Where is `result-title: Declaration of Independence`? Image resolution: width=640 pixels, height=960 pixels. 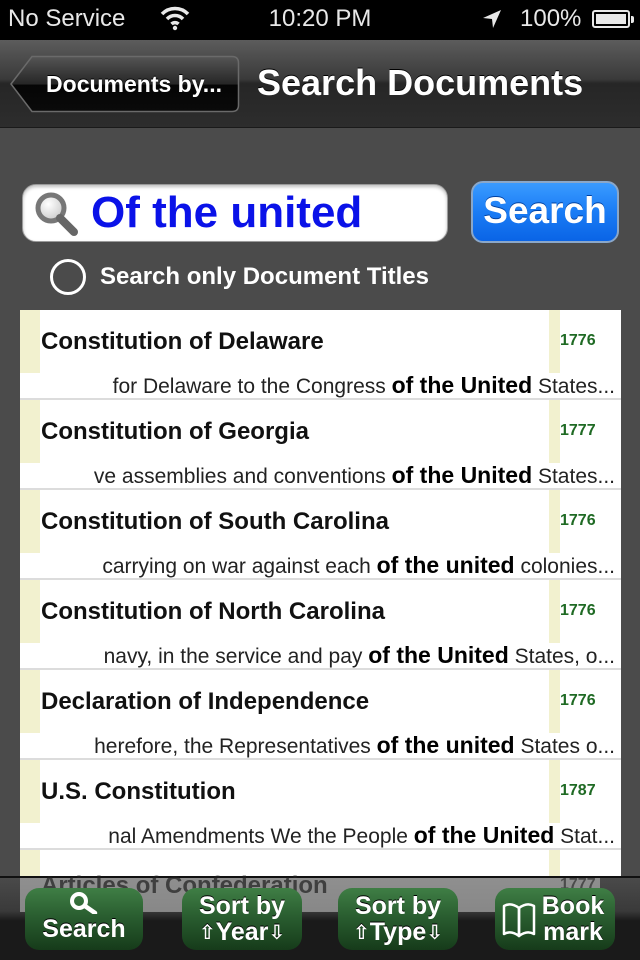
result-title: Declaration of Independence is located at coordinates (205, 701).